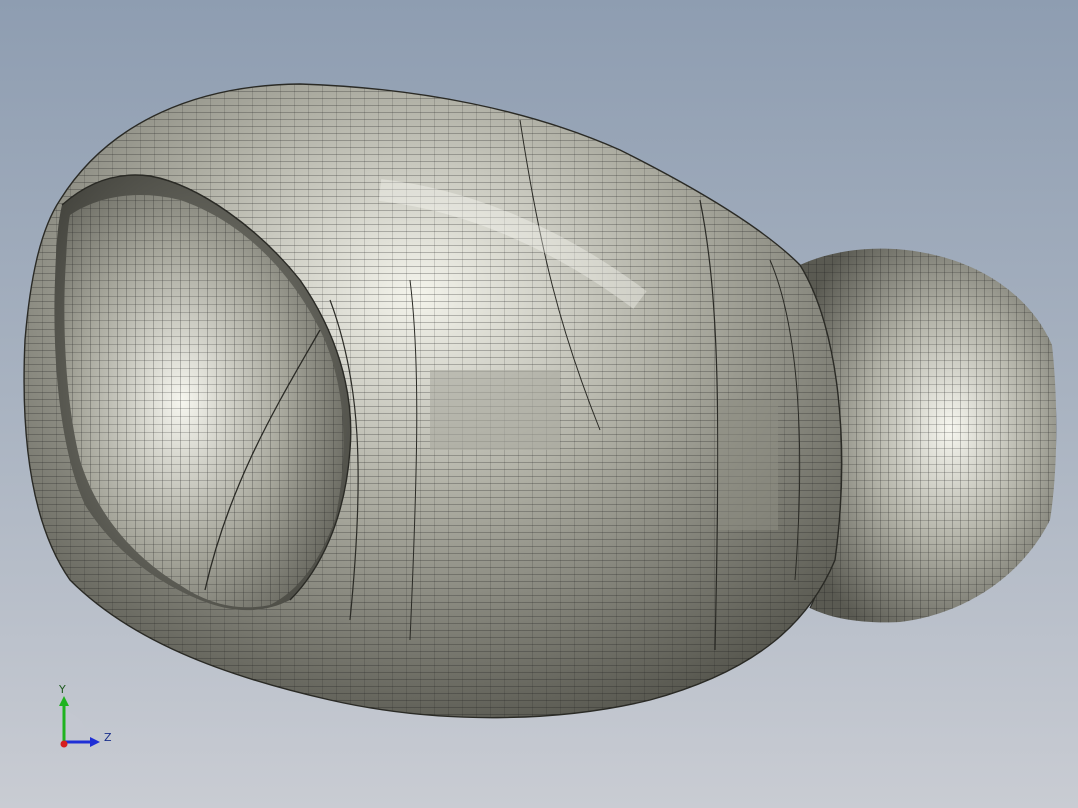  What do you see at coordinates (62, 689) in the screenshot?
I see `y-axis-label: Y` at bounding box center [62, 689].